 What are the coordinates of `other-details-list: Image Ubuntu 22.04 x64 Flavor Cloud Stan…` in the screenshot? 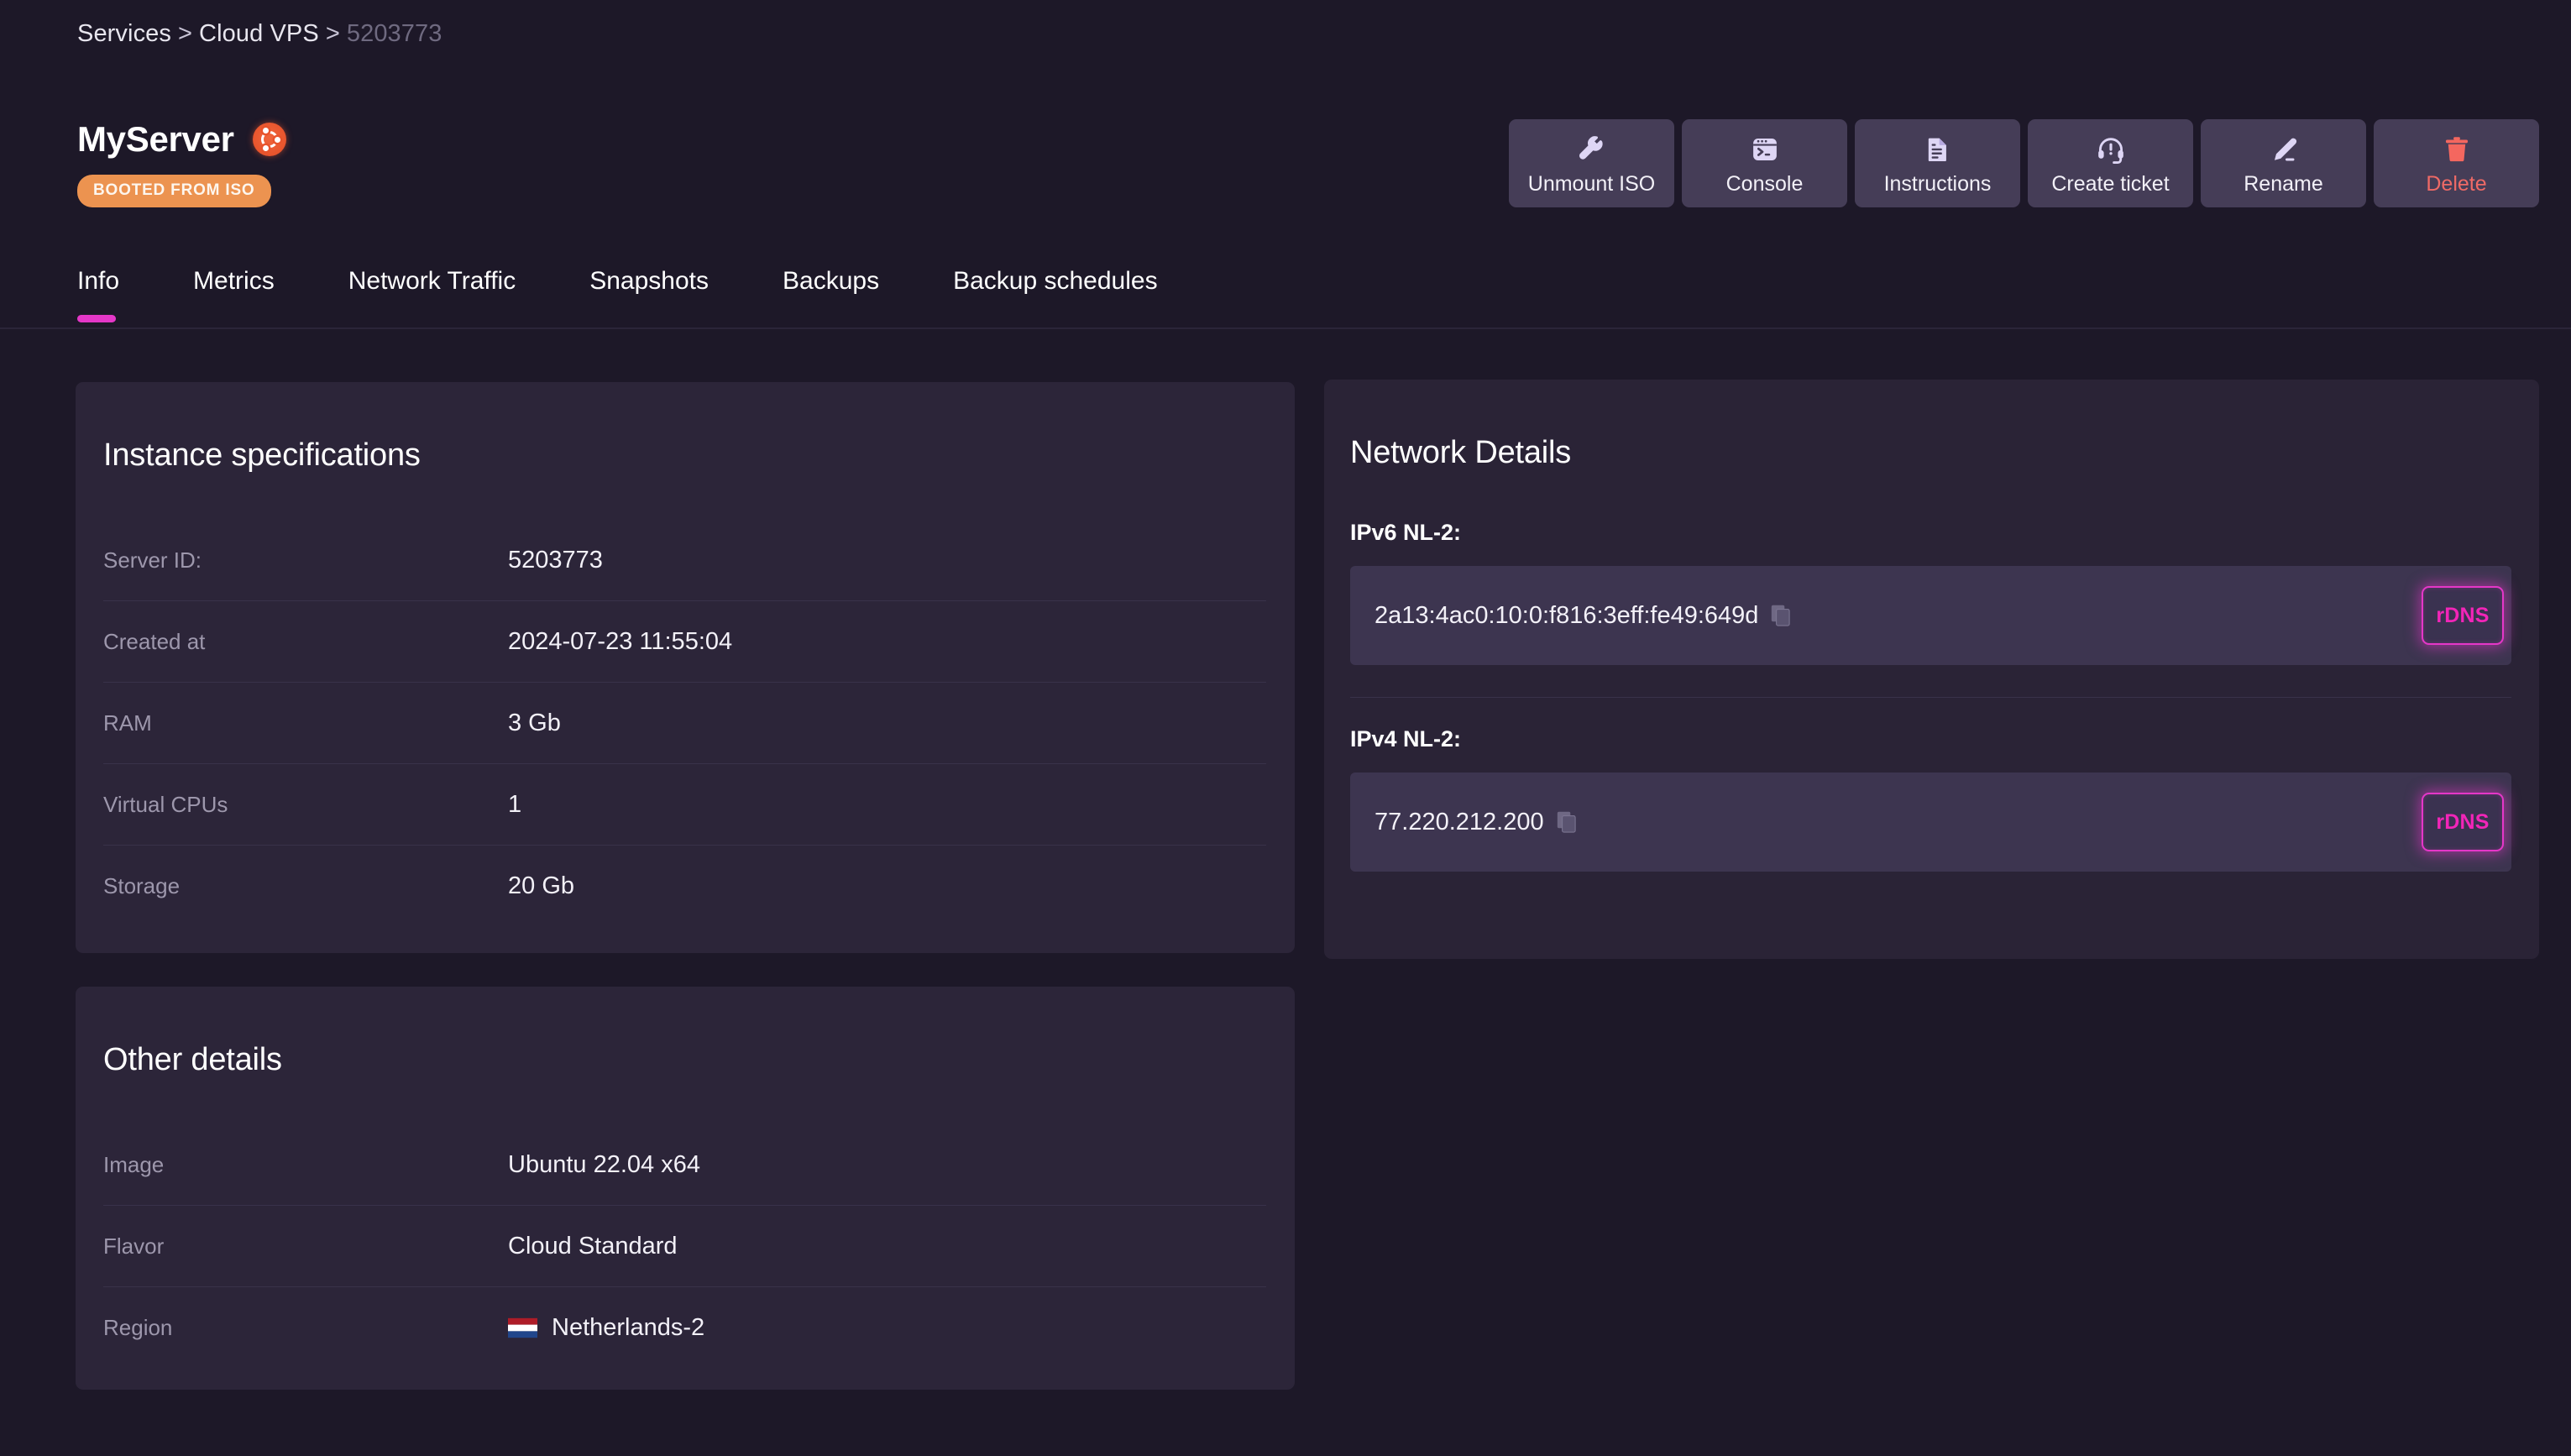 It's located at (685, 1246).